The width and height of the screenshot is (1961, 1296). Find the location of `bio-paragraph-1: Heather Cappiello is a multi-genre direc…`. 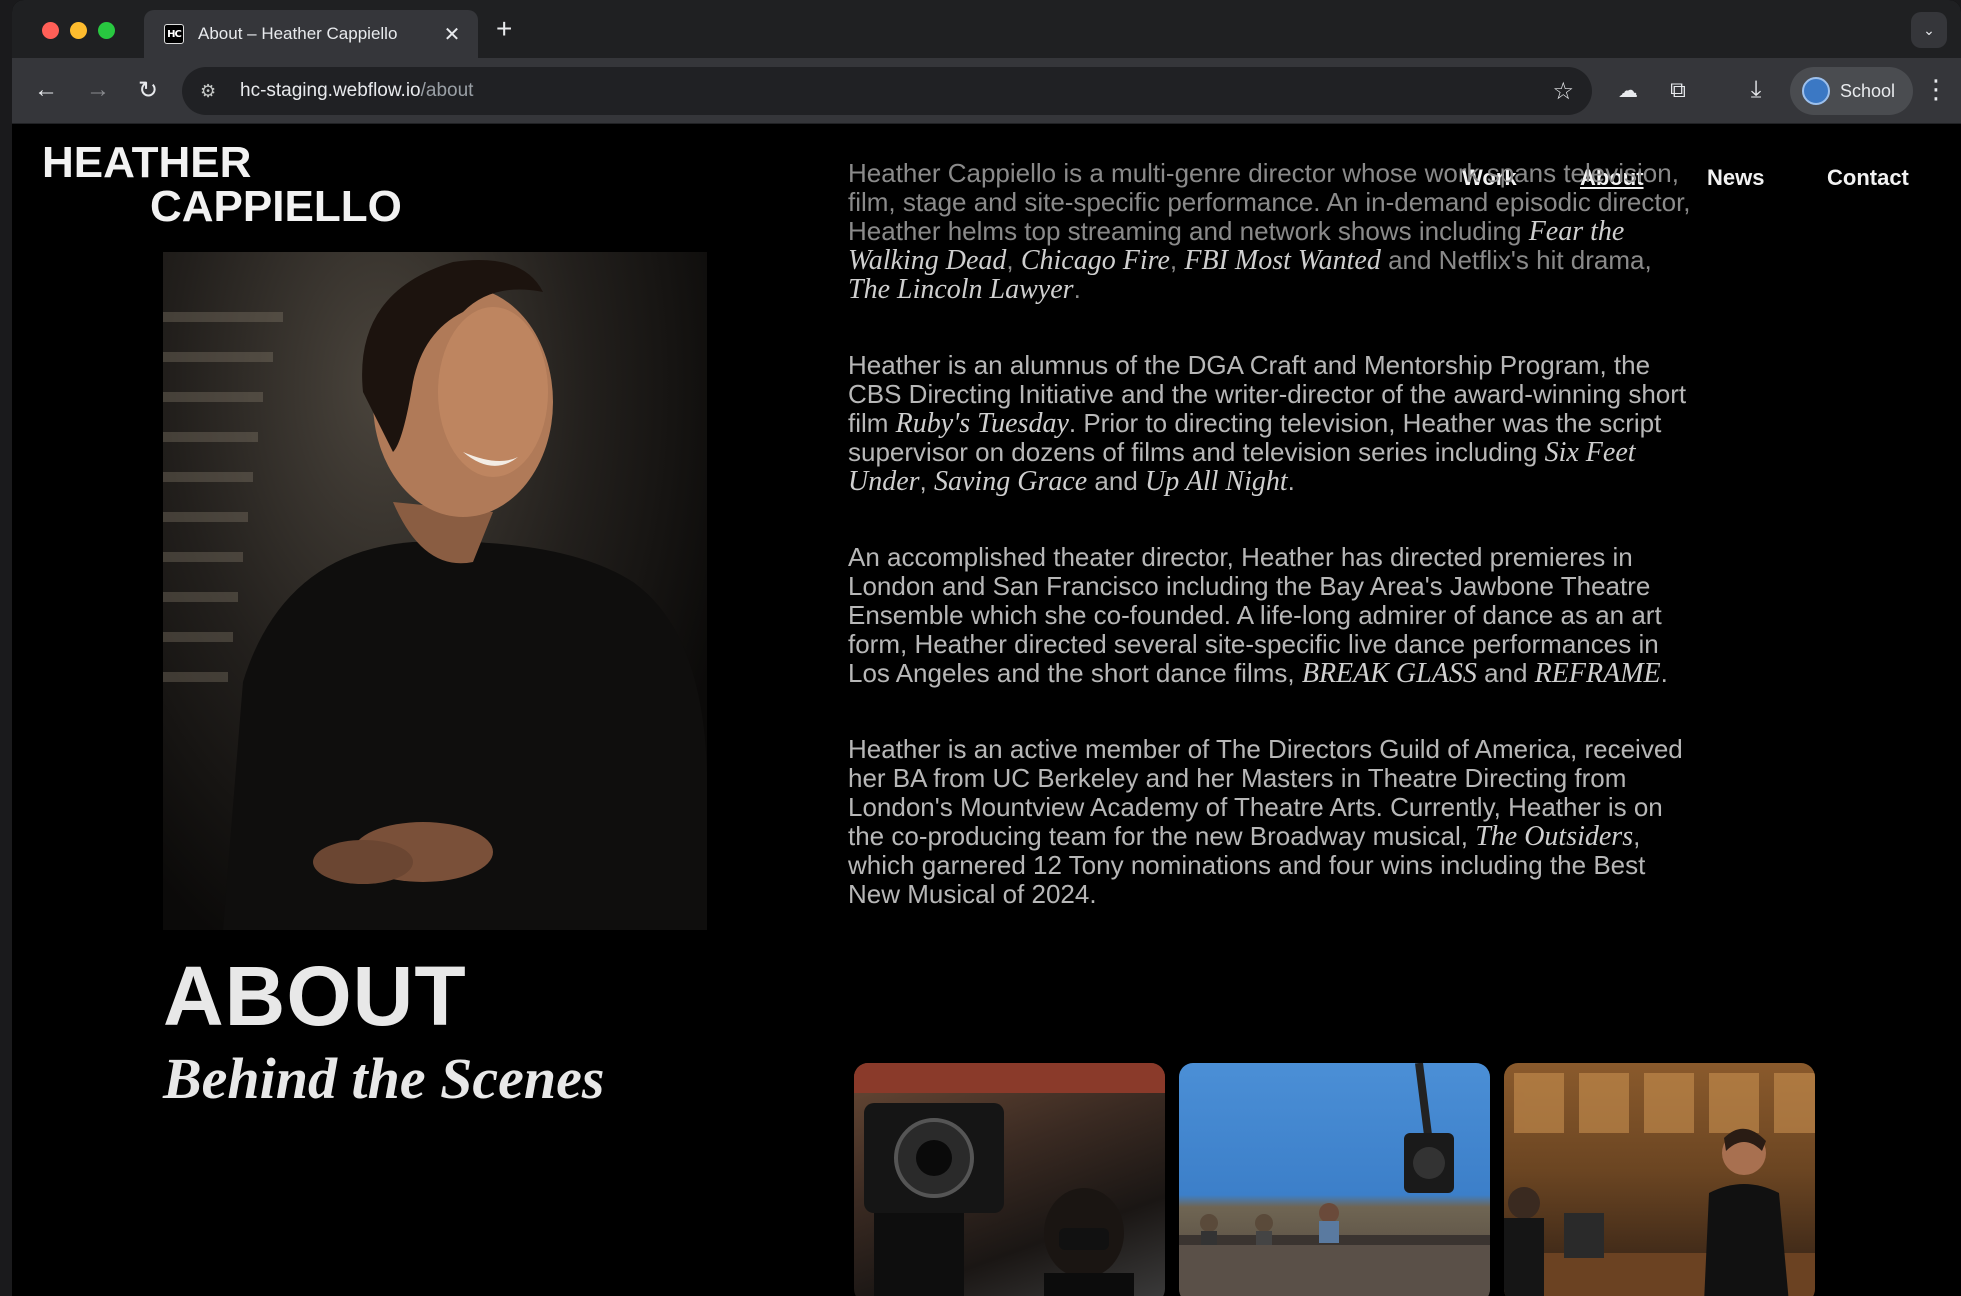

bio-paragraph-1: Heather Cappiello is a multi-genre direc… is located at coordinates (1269, 231).